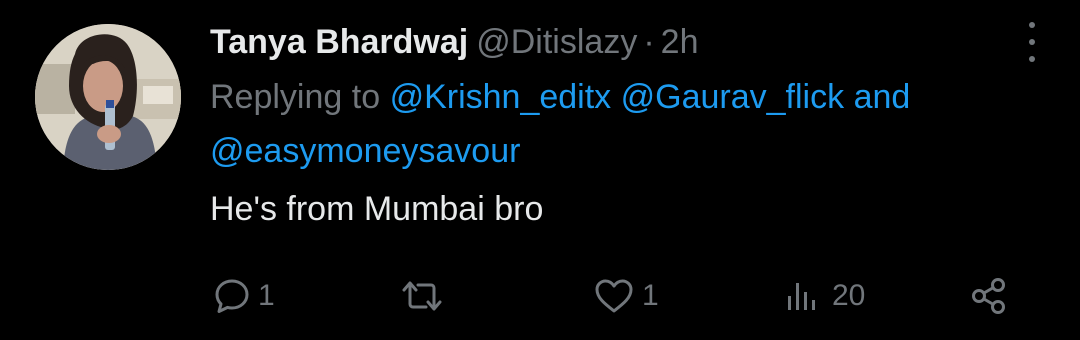  Describe the element at coordinates (556, 42) in the screenshot. I see `user-handle: @Ditislazy` at that location.